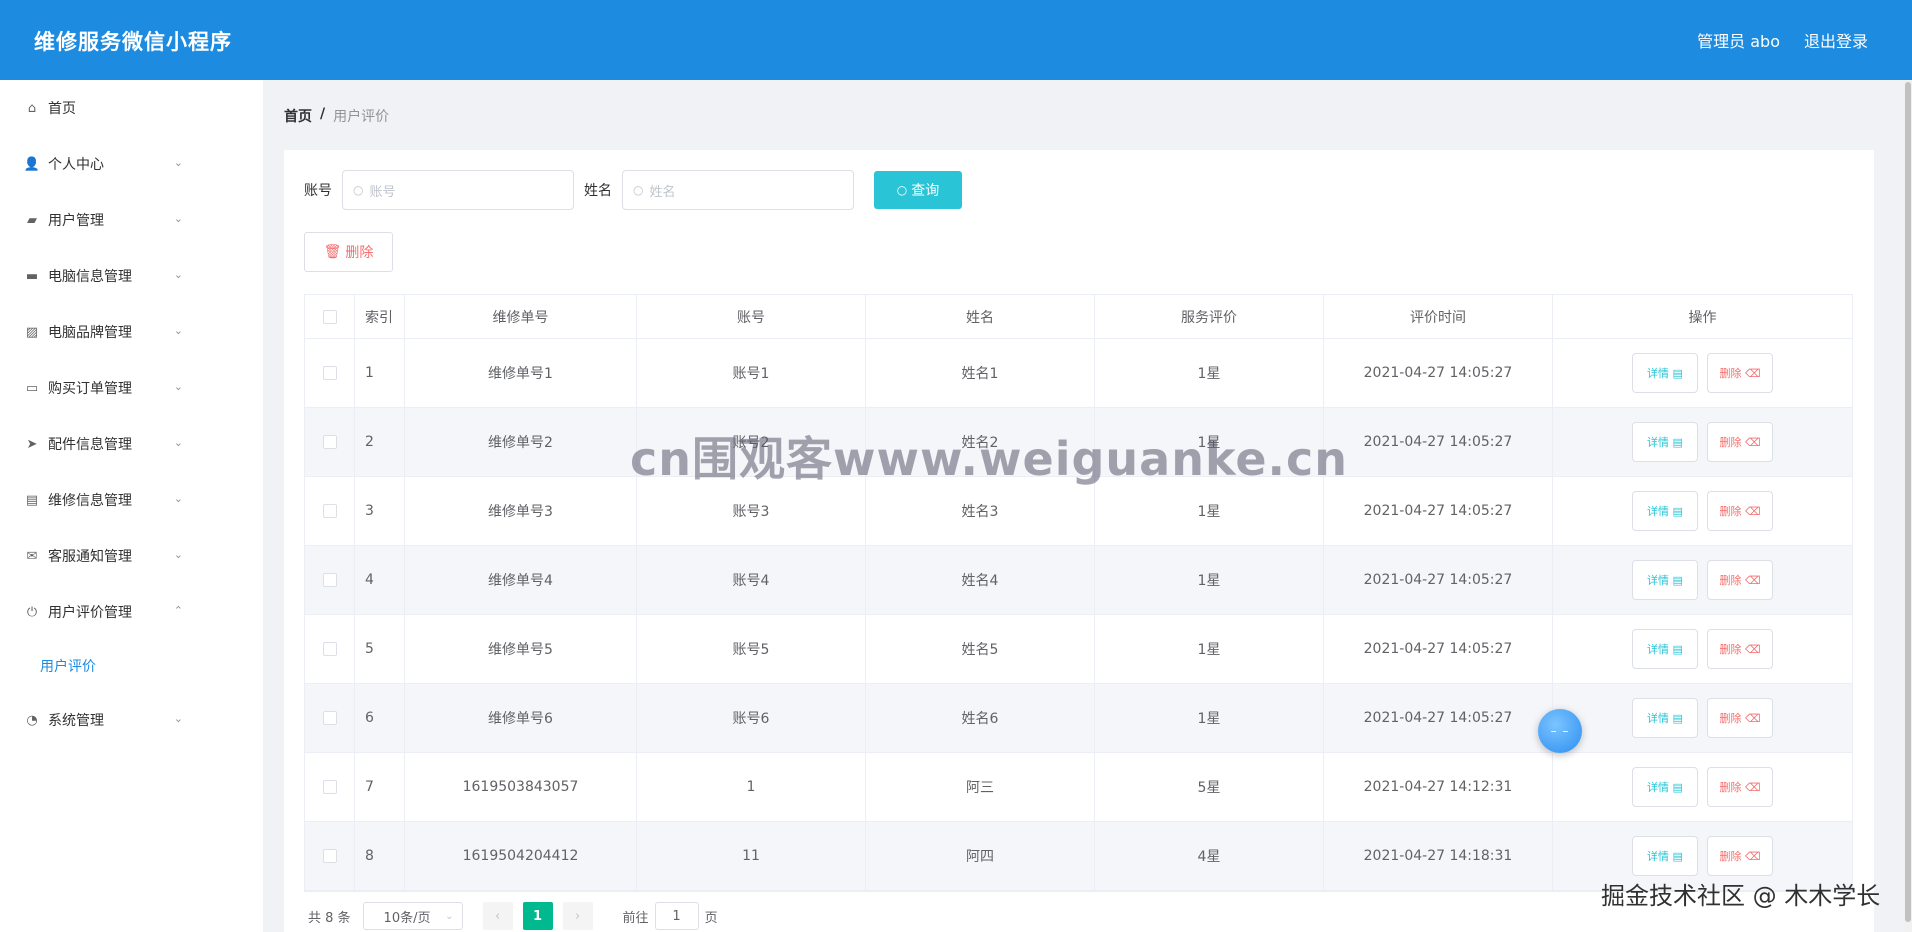 Image resolution: width=1912 pixels, height=932 pixels. What do you see at coordinates (131, 108) in the screenshot?
I see `sidebar-item-0: ⌂ 首页` at bounding box center [131, 108].